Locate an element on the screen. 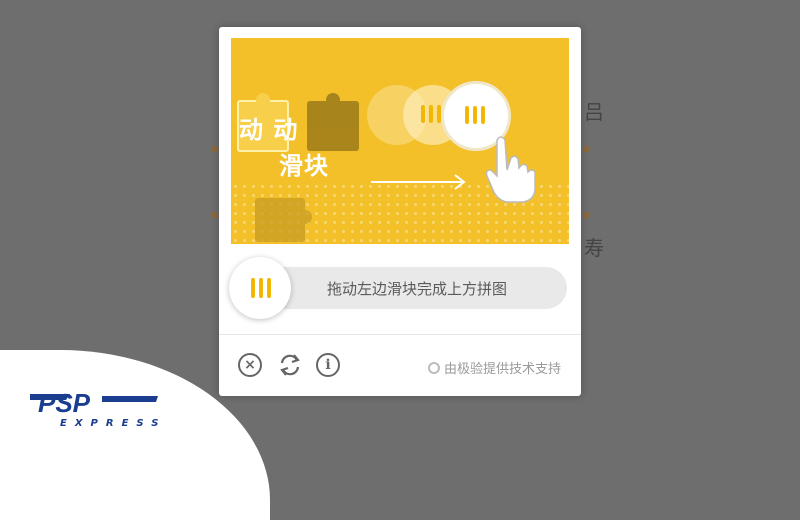 The height and width of the screenshot is (520, 800). slider-hint: 拖动左边滑块完成上方拼图 is located at coordinates (417, 289).